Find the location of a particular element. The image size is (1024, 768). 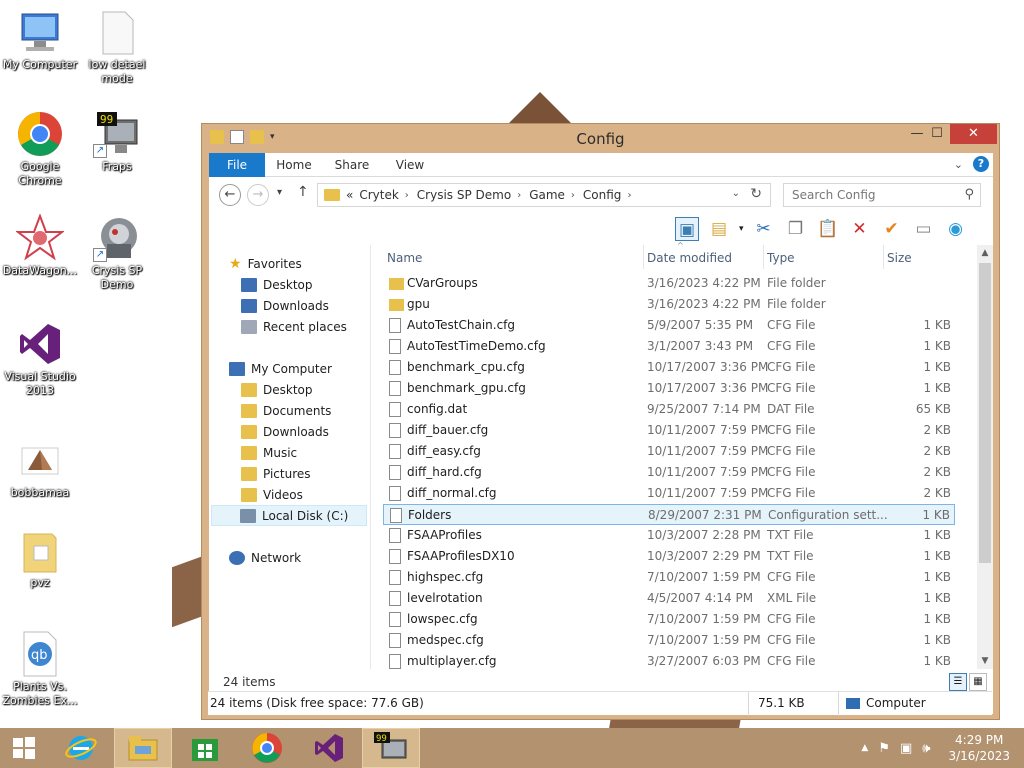

desktop-icon-google-chrome: Google Chrome is located at coordinates (40, 149).